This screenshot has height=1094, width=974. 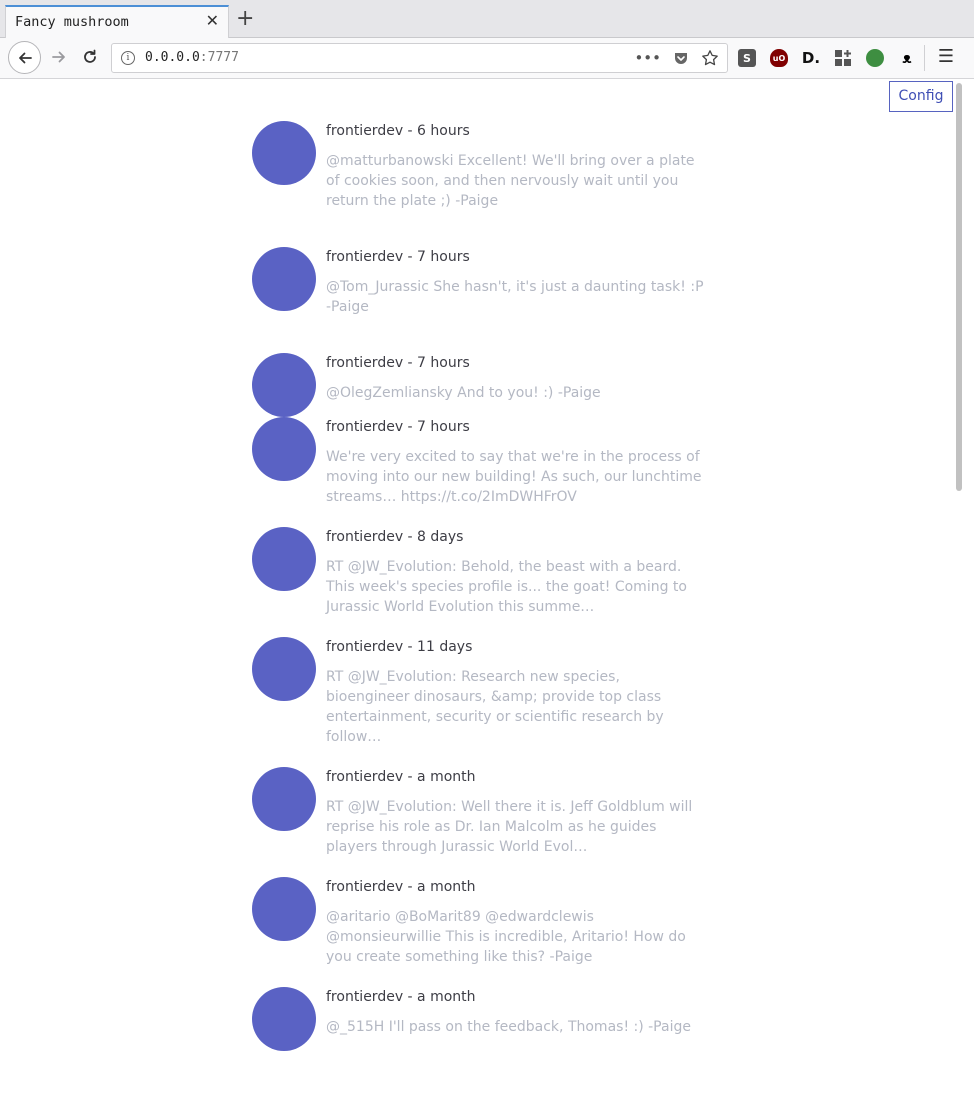 I want to click on browser-tab: Fancy mushroom ✕, so click(x=117, y=21).